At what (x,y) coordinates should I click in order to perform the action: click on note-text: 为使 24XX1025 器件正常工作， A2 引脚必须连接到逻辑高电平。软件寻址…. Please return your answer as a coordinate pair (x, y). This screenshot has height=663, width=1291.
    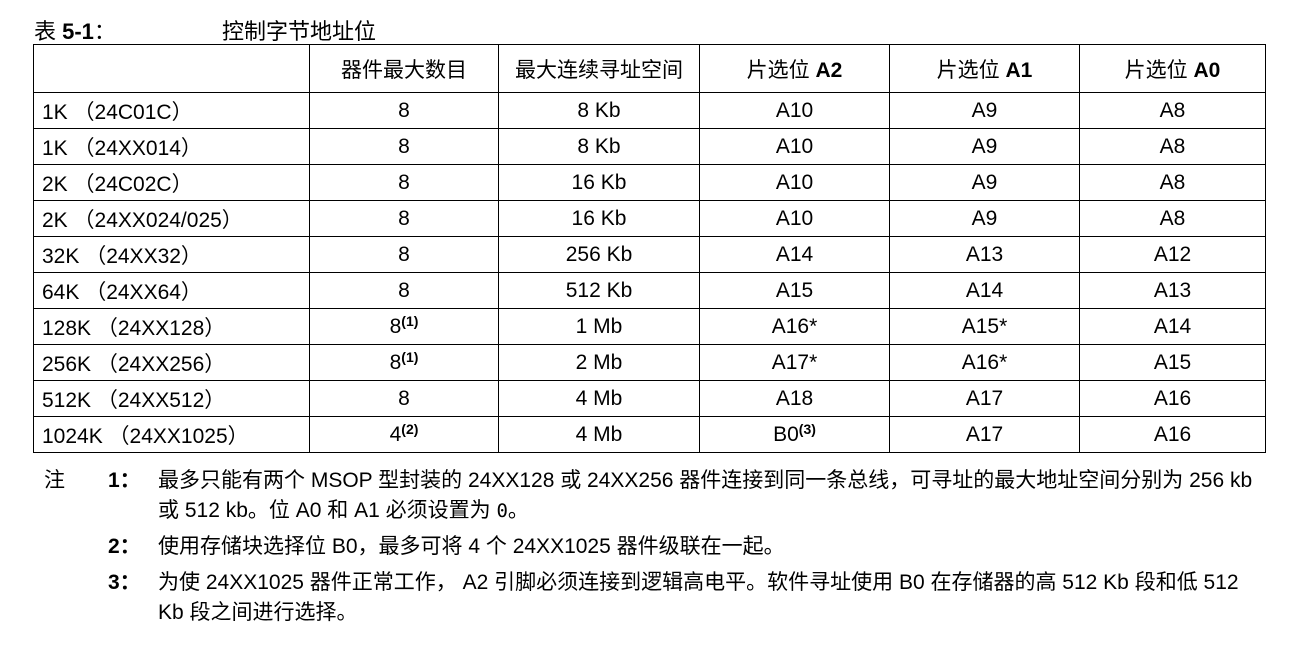
    Looking at the image, I should click on (698, 597).